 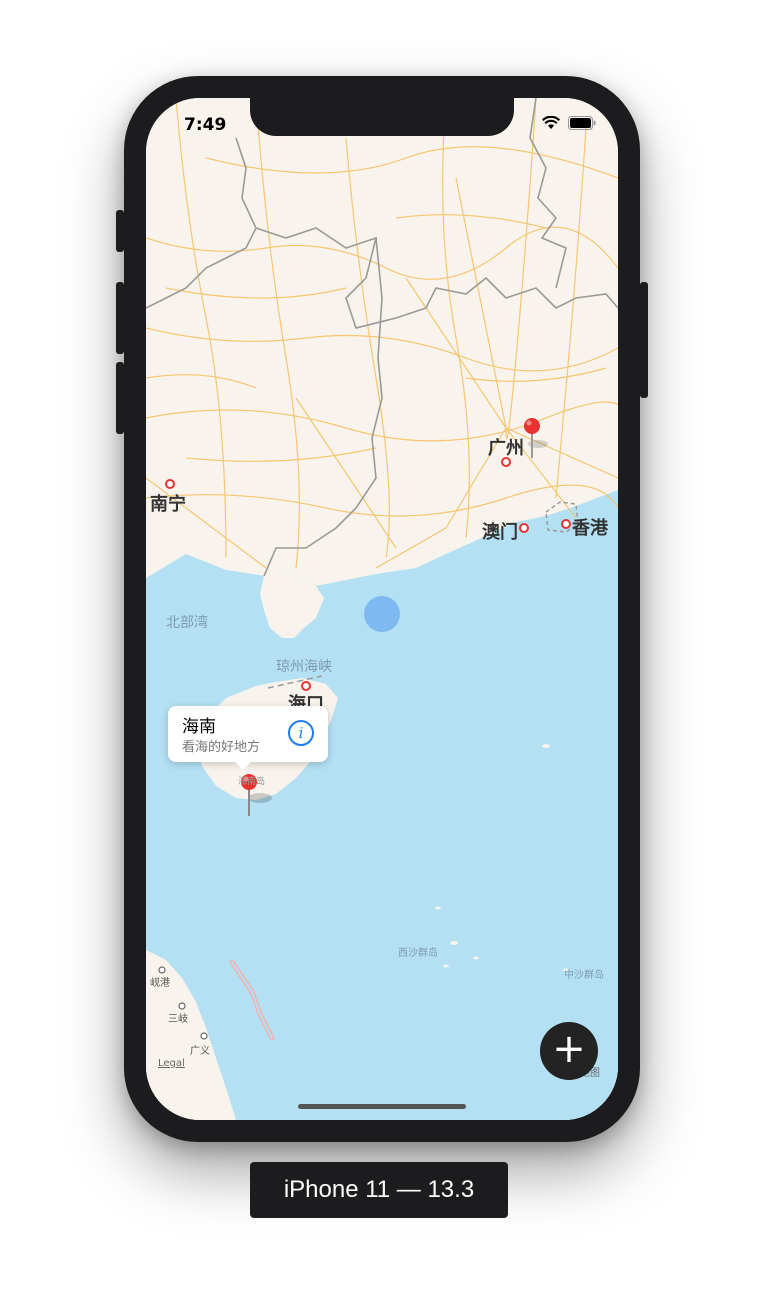 What do you see at coordinates (506, 448) in the screenshot?
I see `city-label-guangzhou: 广州` at bounding box center [506, 448].